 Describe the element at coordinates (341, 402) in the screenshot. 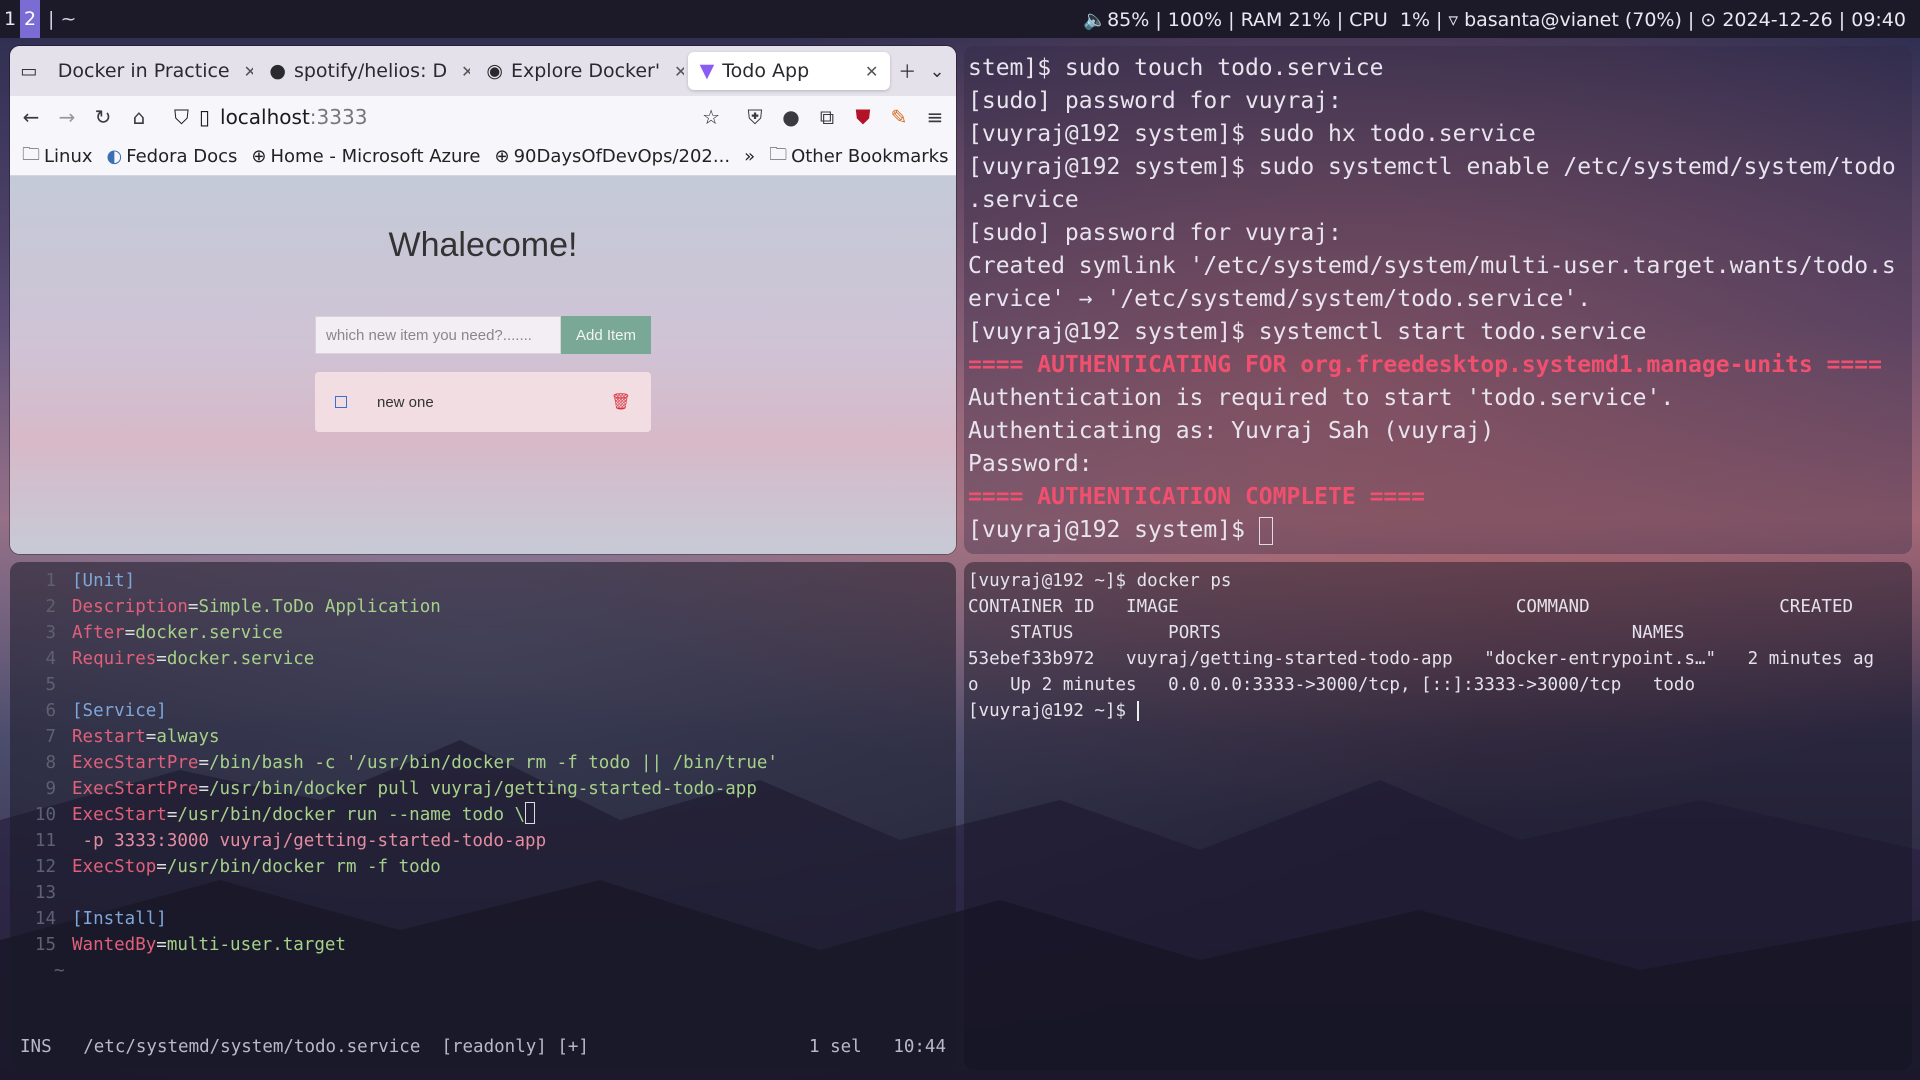

I see `todo-checkbox` at that location.